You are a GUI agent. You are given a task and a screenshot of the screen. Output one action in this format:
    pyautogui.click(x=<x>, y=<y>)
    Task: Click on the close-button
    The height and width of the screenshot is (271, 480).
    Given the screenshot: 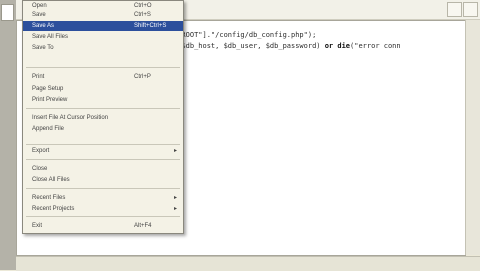 What is the action you would take?
    pyautogui.click(x=470, y=9)
    